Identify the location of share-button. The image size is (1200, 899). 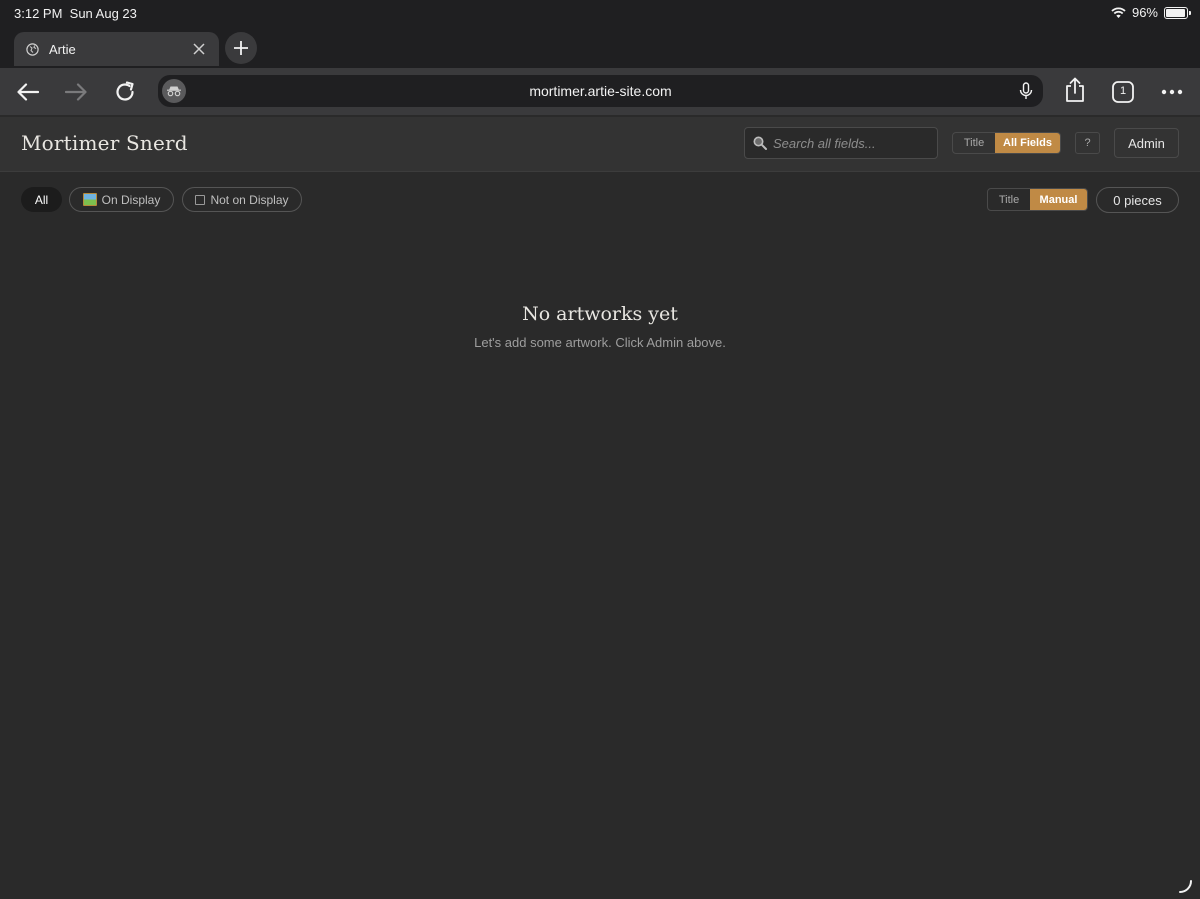
(1075, 90).